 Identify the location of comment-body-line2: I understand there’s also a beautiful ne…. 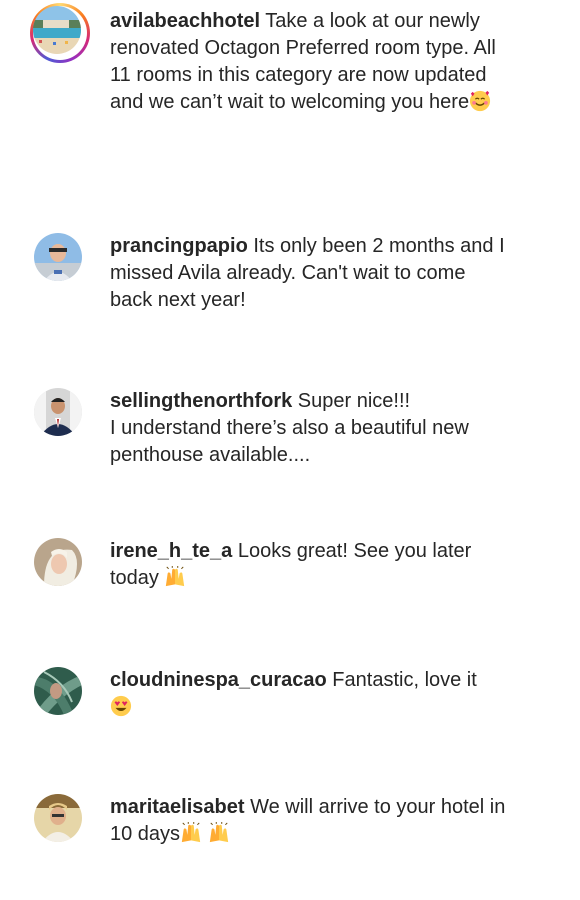
(289, 441).